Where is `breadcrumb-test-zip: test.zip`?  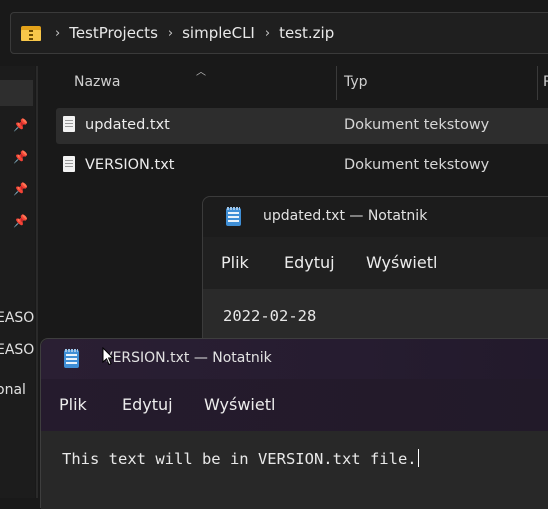 breadcrumb-test-zip: test.zip is located at coordinates (306, 33).